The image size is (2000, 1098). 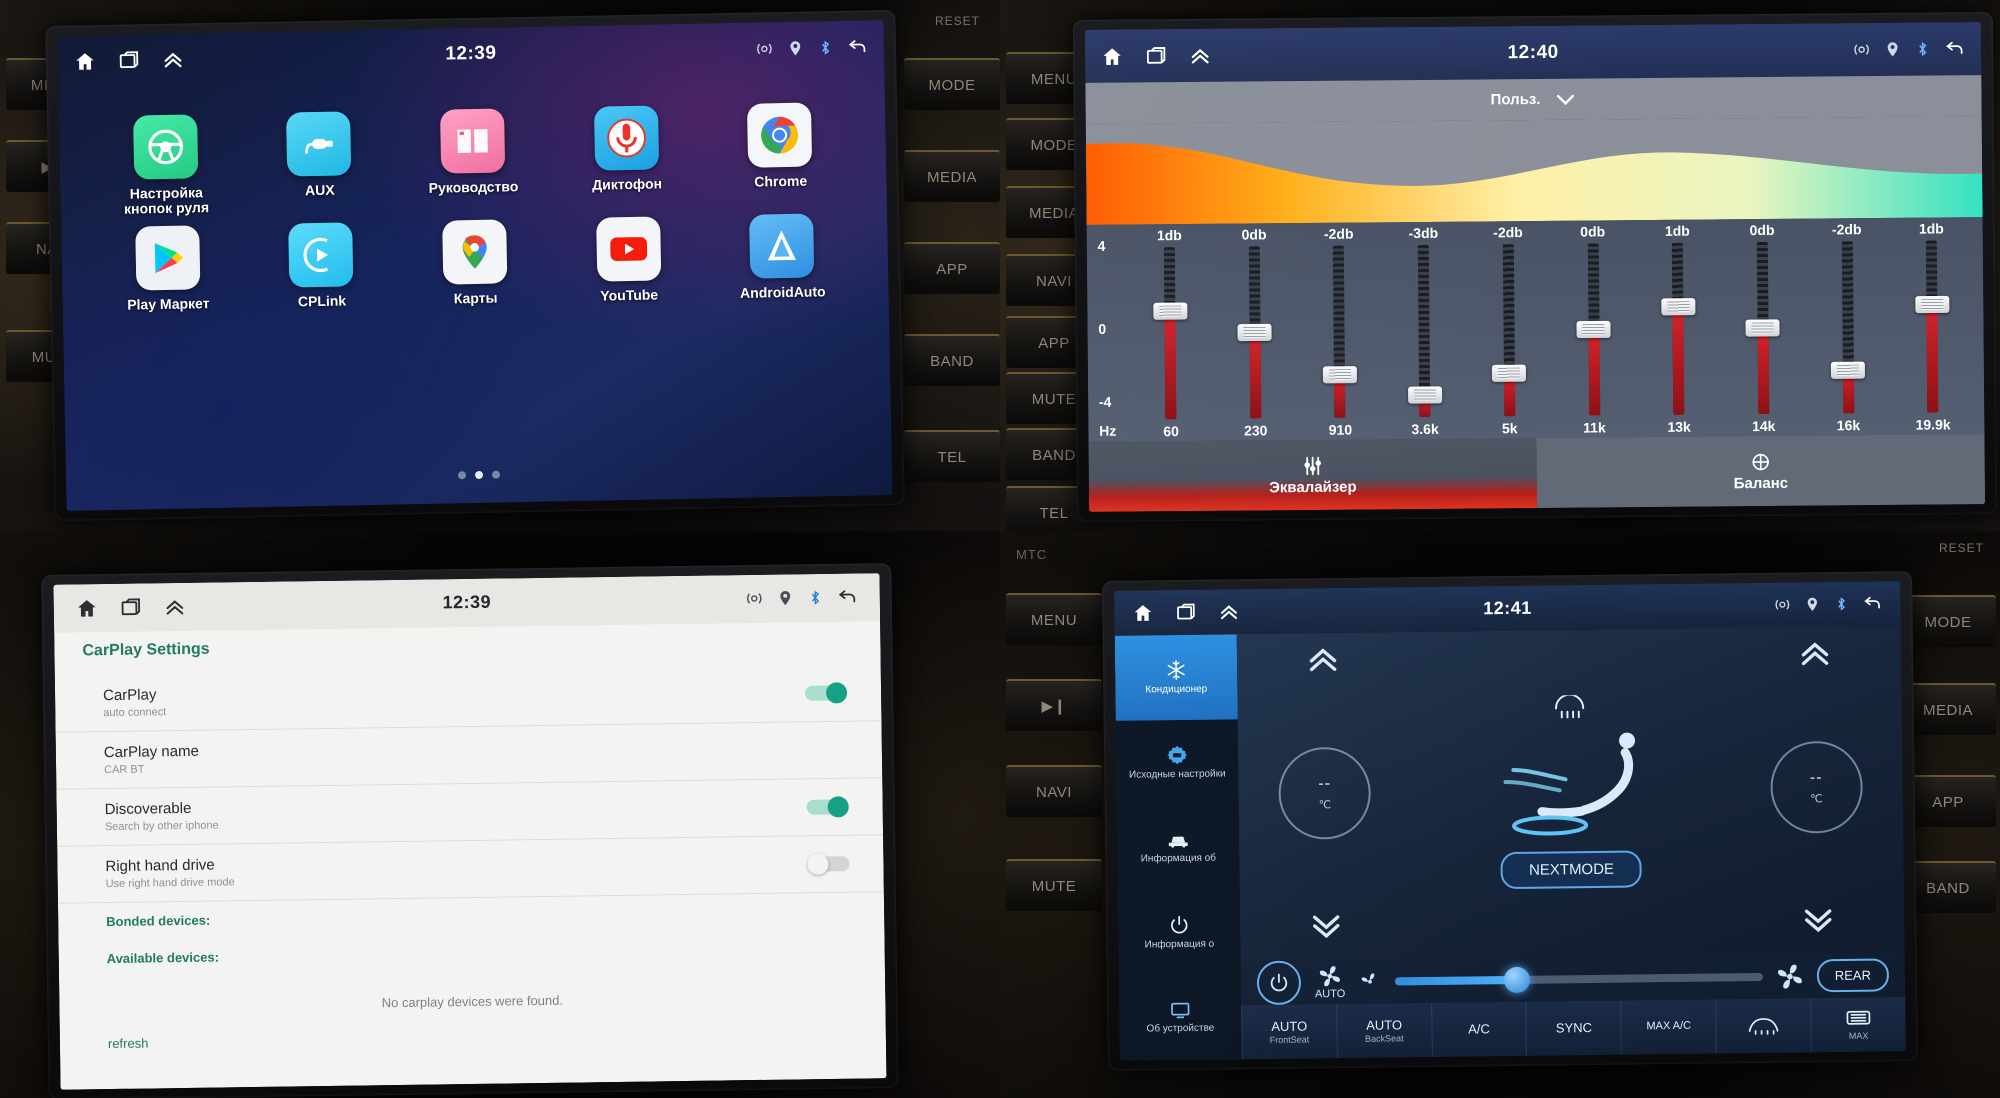 I want to click on hw-button-tel: TEL, so click(x=952, y=456).